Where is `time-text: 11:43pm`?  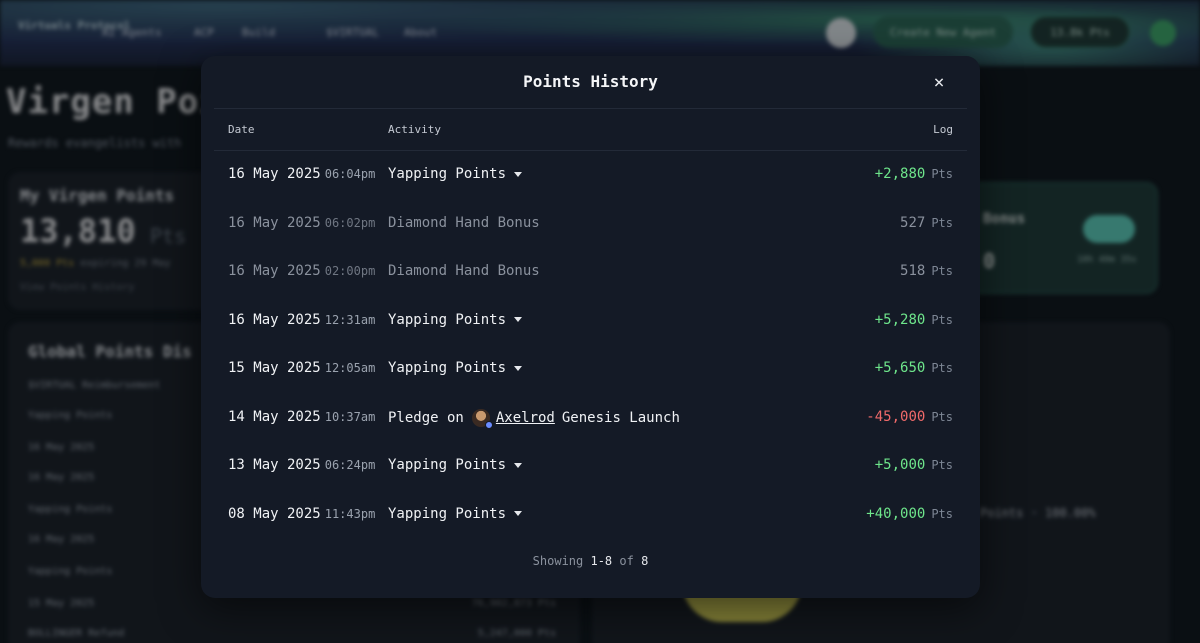 time-text: 11:43pm is located at coordinates (350, 513).